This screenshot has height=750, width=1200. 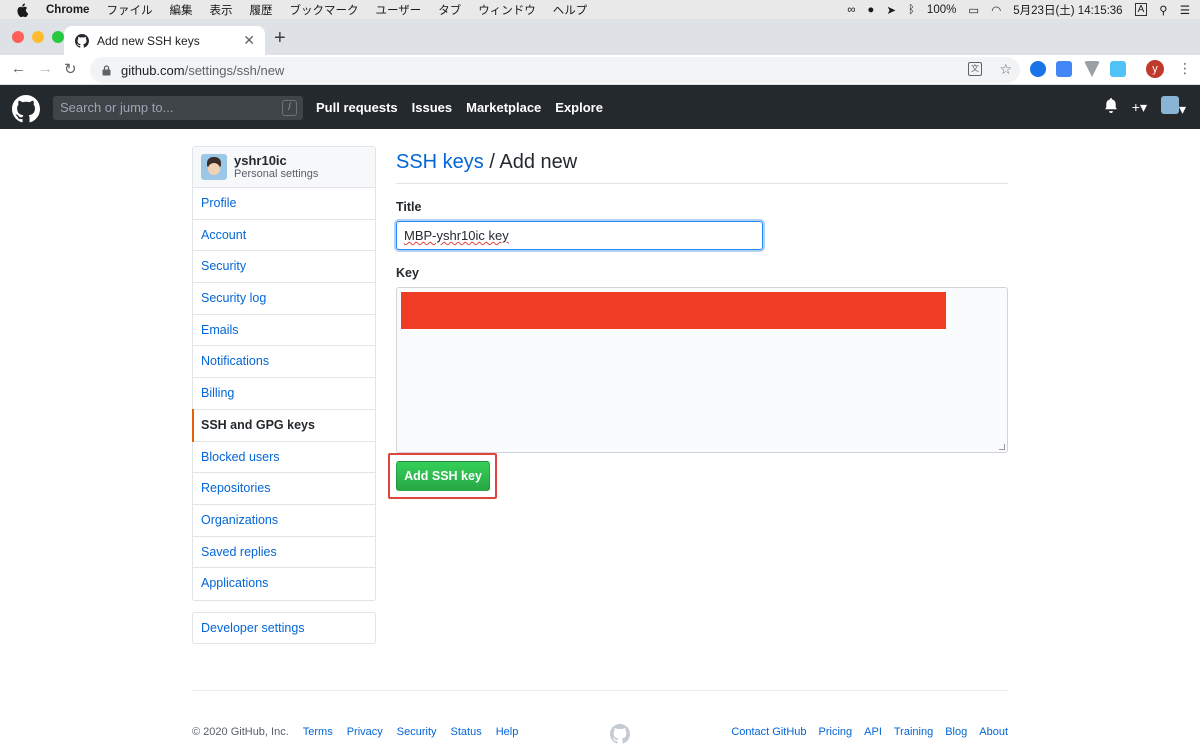 What do you see at coordinates (70, 69) in the screenshot?
I see `reload-icon: ↻` at bounding box center [70, 69].